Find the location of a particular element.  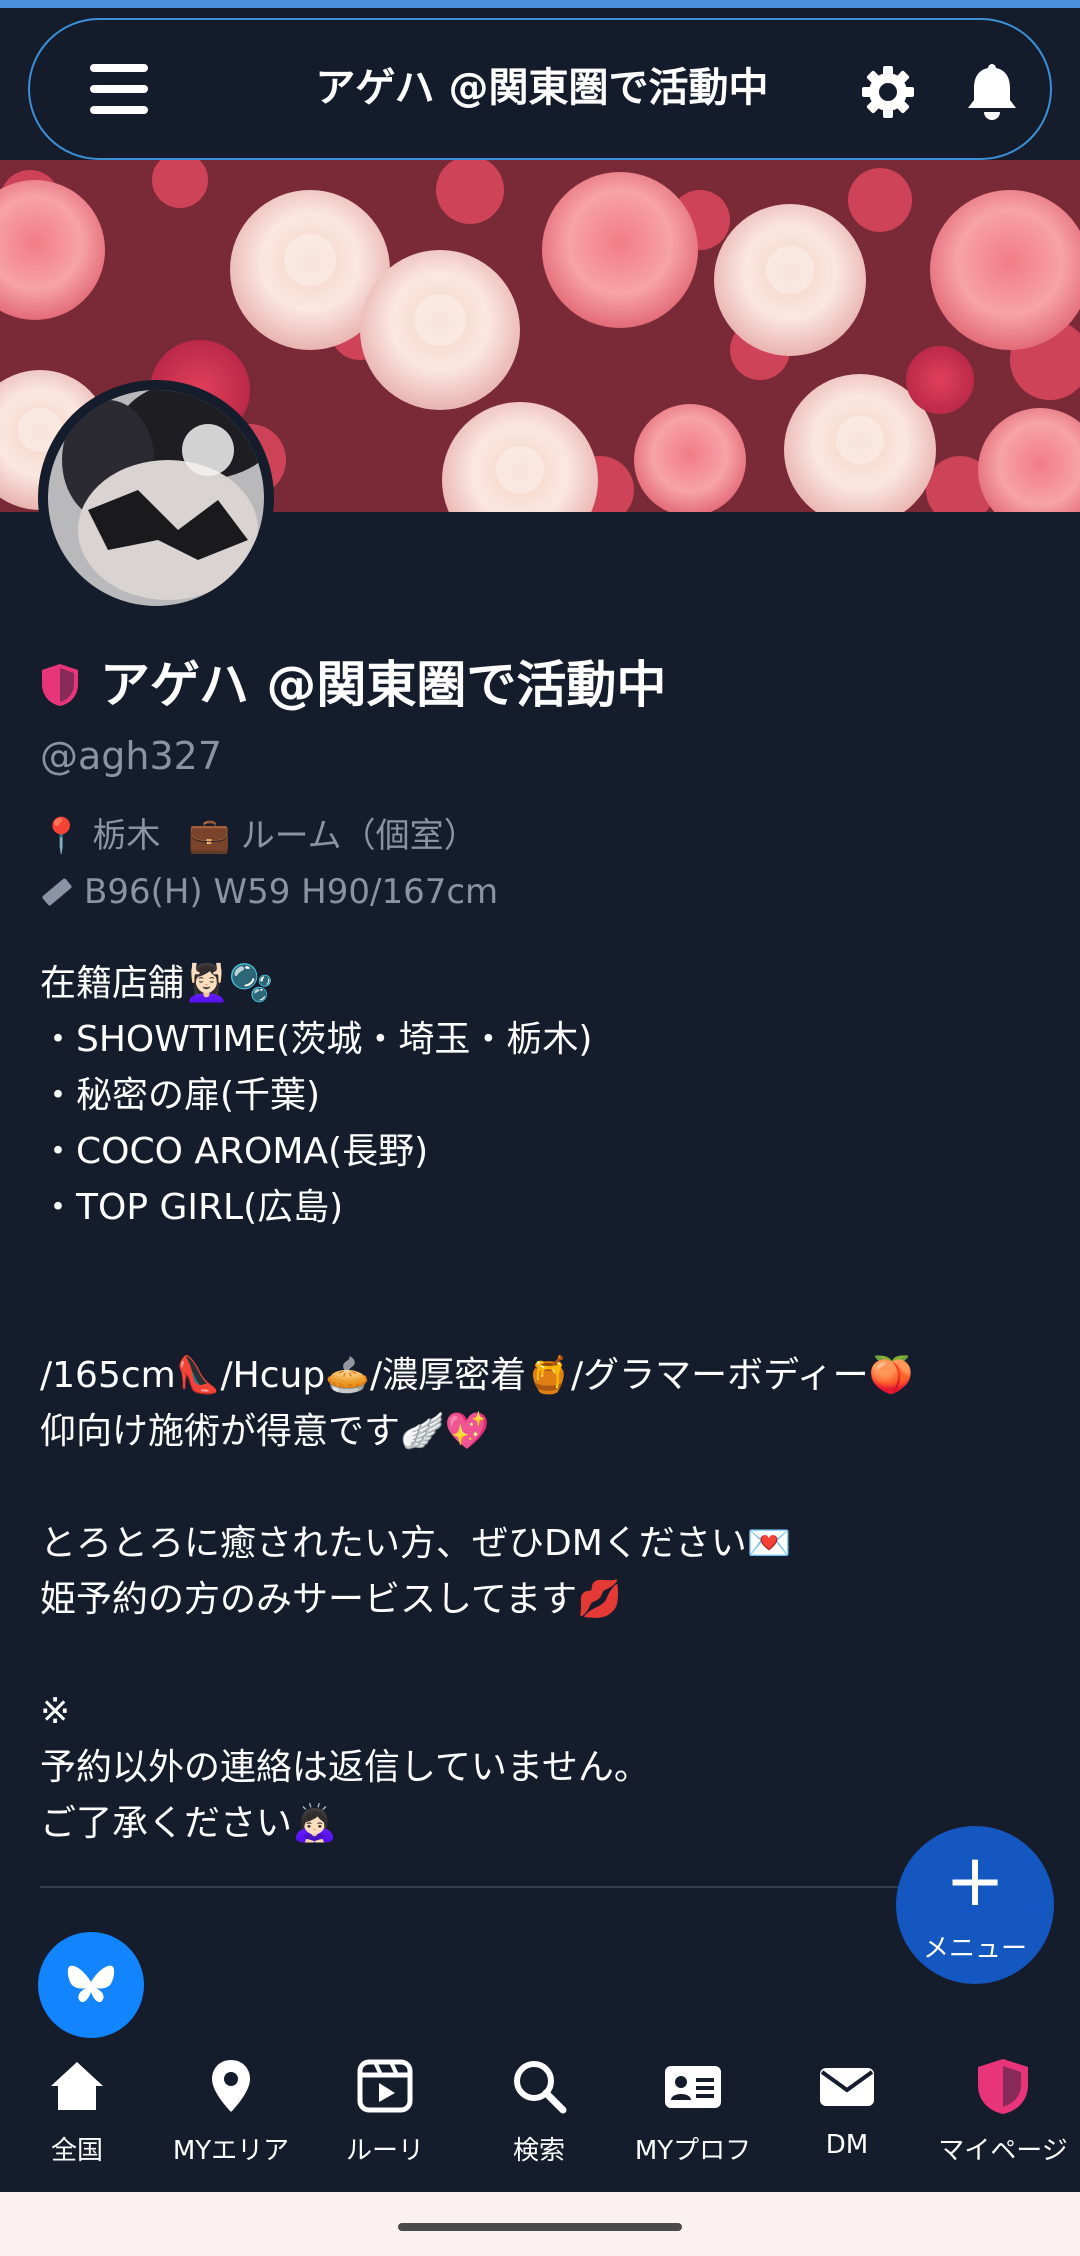

nav-label: ルーリ is located at coordinates (384, 2151).